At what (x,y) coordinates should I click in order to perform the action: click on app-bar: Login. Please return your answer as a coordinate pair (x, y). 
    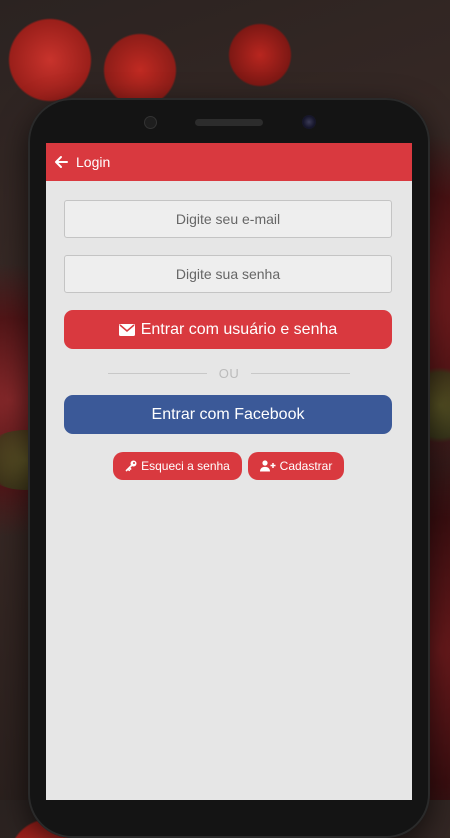
    Looking at the image, I should click on (229, 162).